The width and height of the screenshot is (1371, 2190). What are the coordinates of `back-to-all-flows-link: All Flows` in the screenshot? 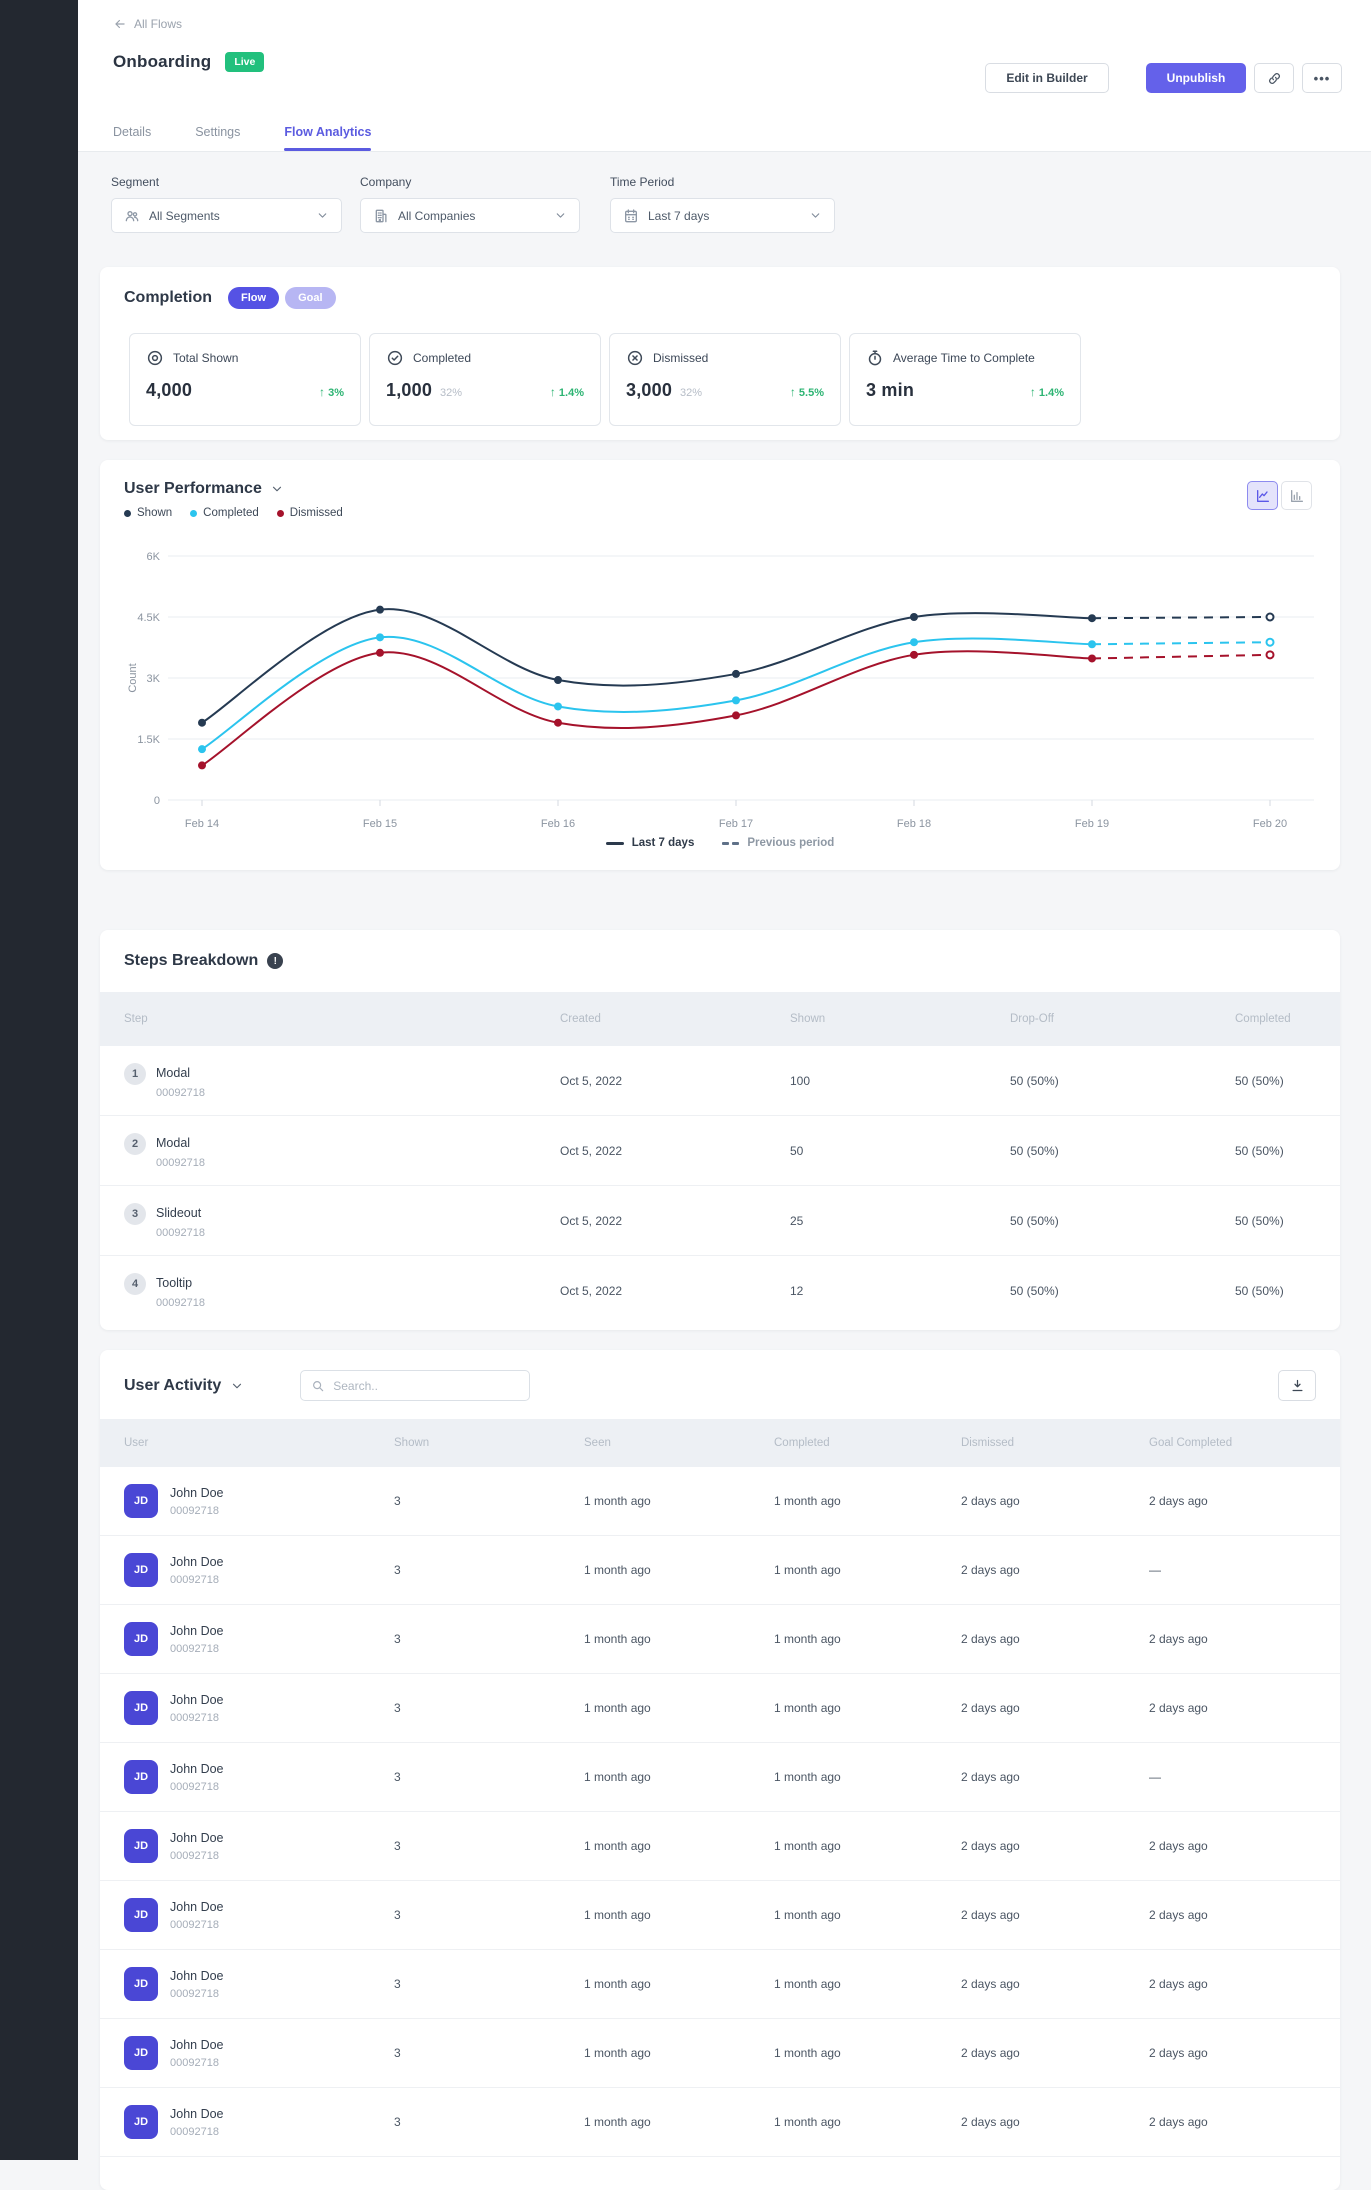 It's located at (147, 15).